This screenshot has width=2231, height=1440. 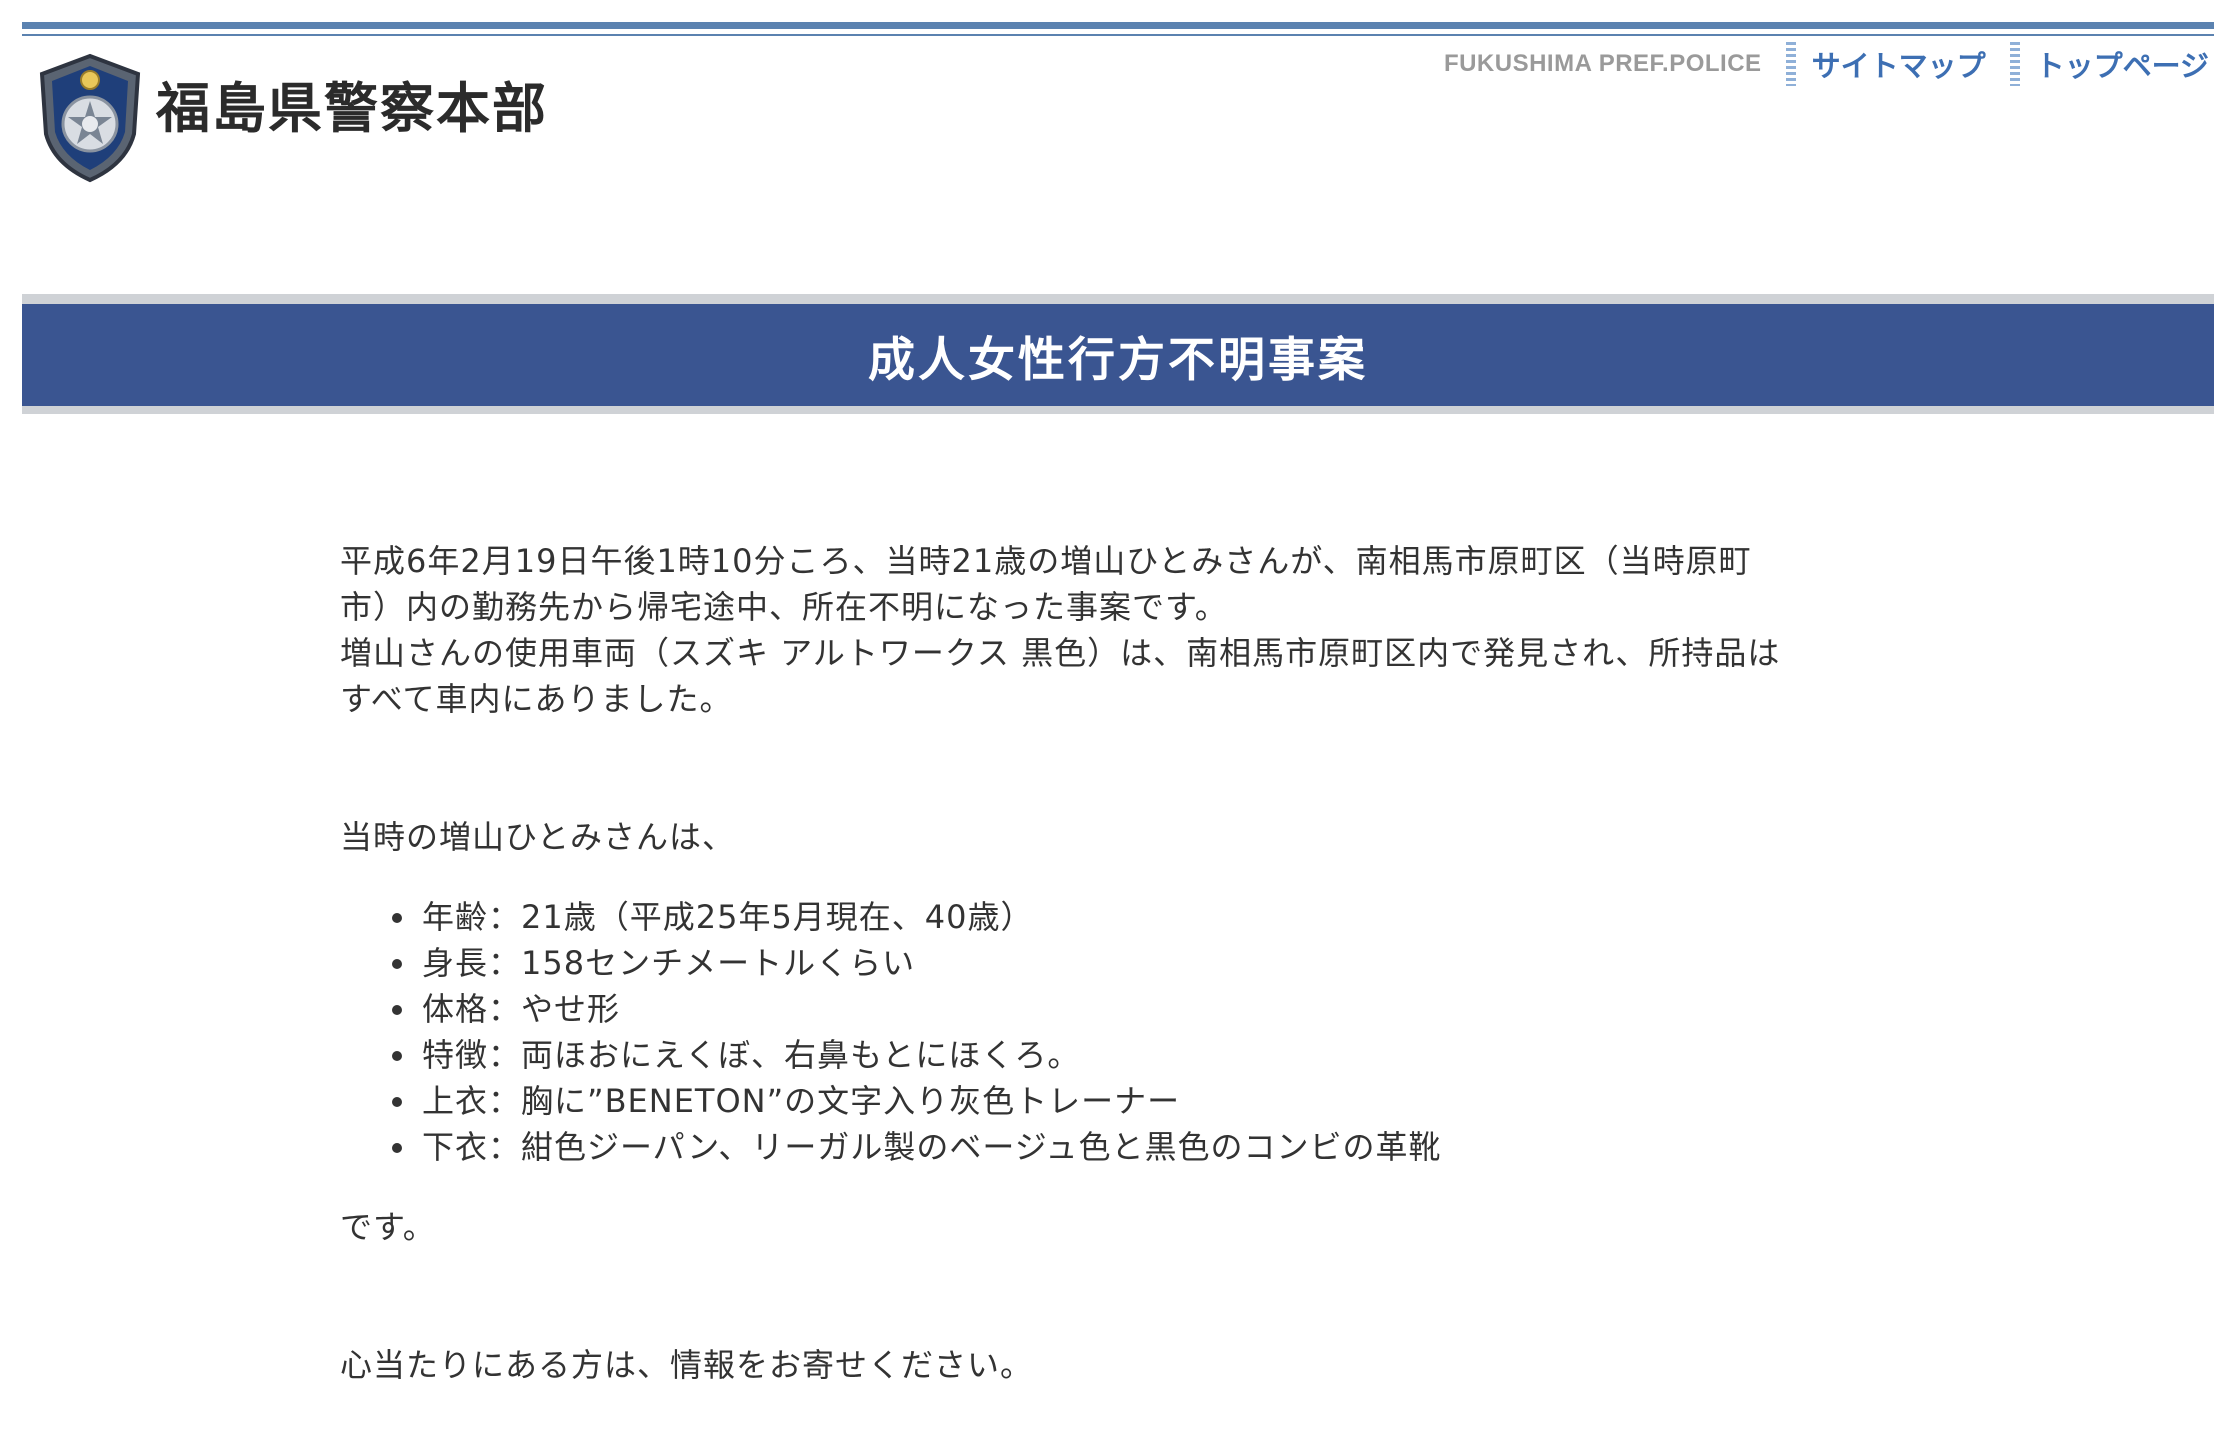 What do you see at coordinates (1899, 64) in the screenshot?
I see `sitemap-link: サイトマップ` at bounding box center [1899, 64].